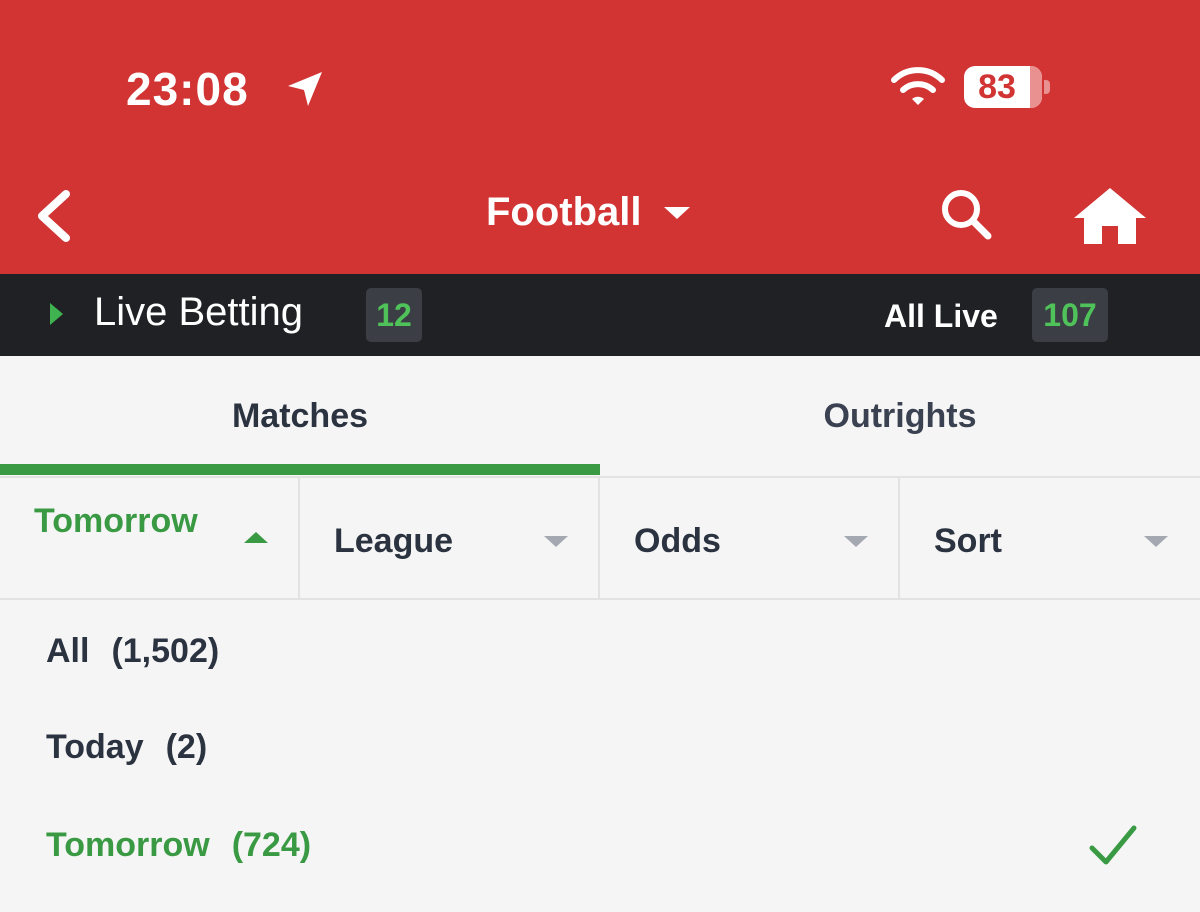  I want to click on date-option-all: All (1,502), so click(132, 651).